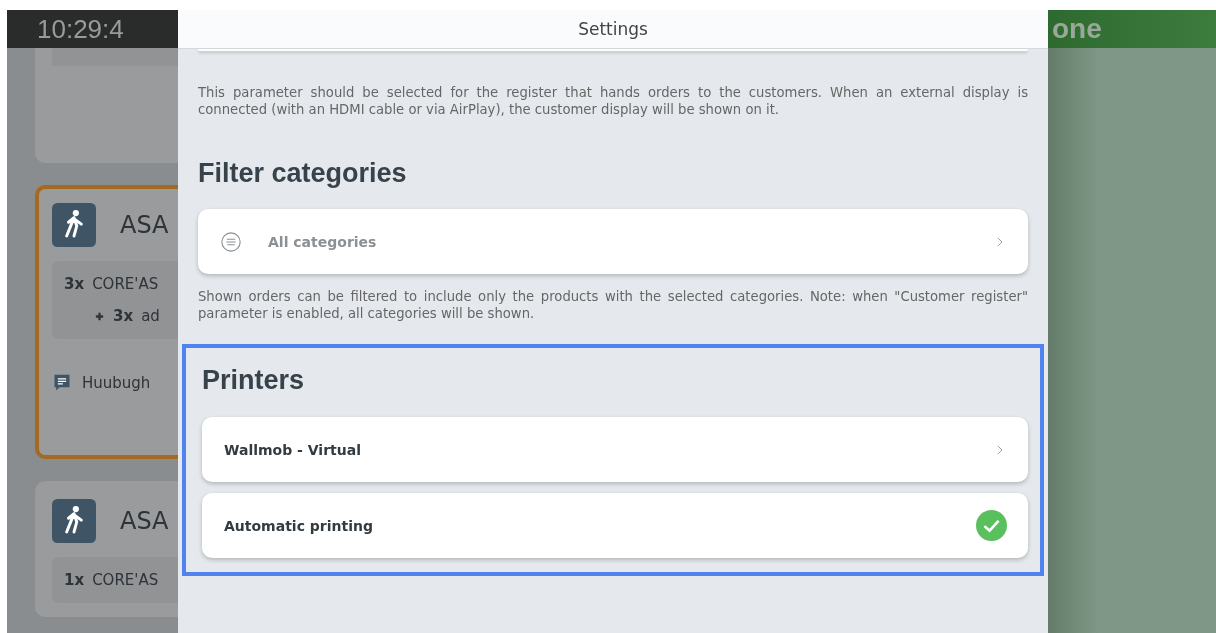 The image size is (1216, 633). I want to click on item-quantity: 1x, so click(74, 580).